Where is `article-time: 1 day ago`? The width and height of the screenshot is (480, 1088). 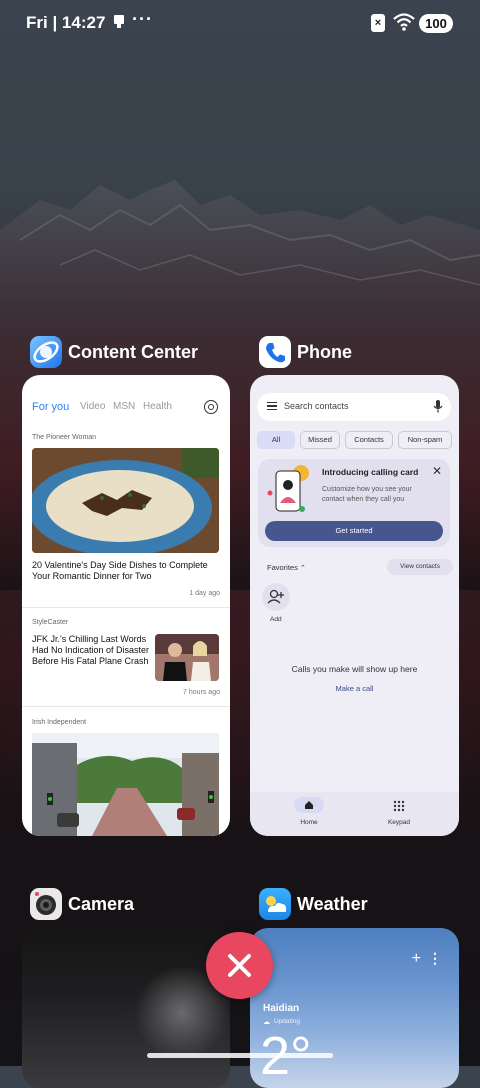
article-time: 1 day ago is located at coordinates (204, 593).